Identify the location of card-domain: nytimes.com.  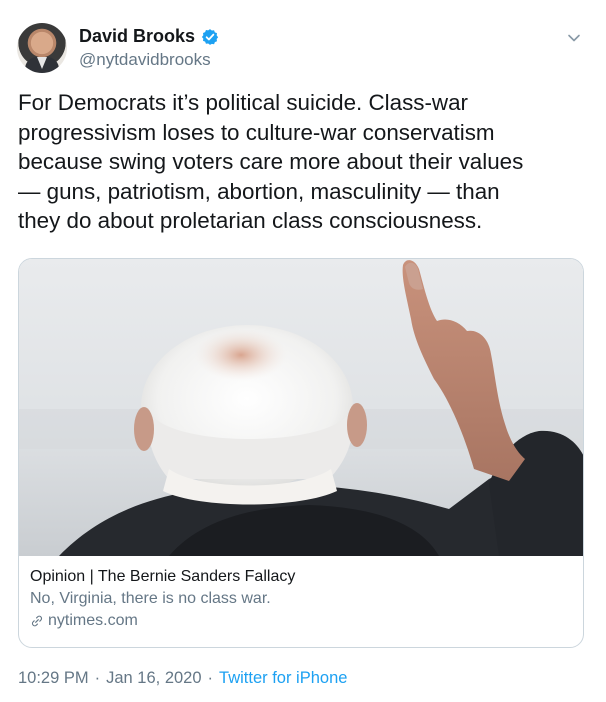
(93, 621).